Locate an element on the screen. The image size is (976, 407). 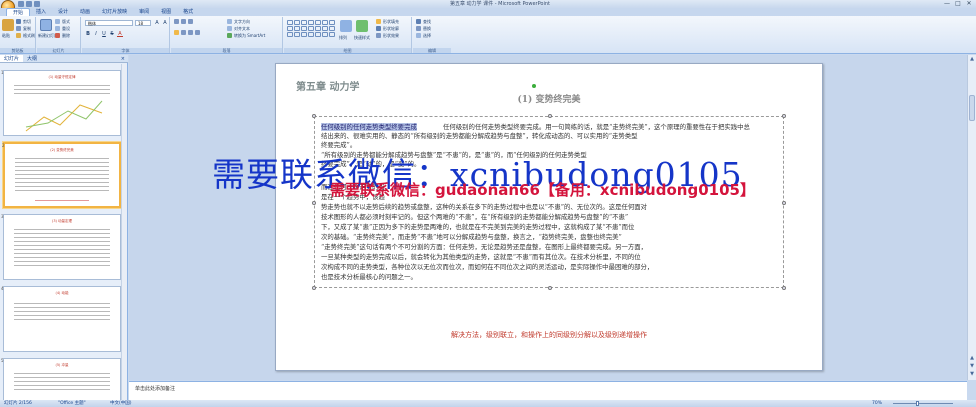
arrange-icon is located at coordinates (346, 26).